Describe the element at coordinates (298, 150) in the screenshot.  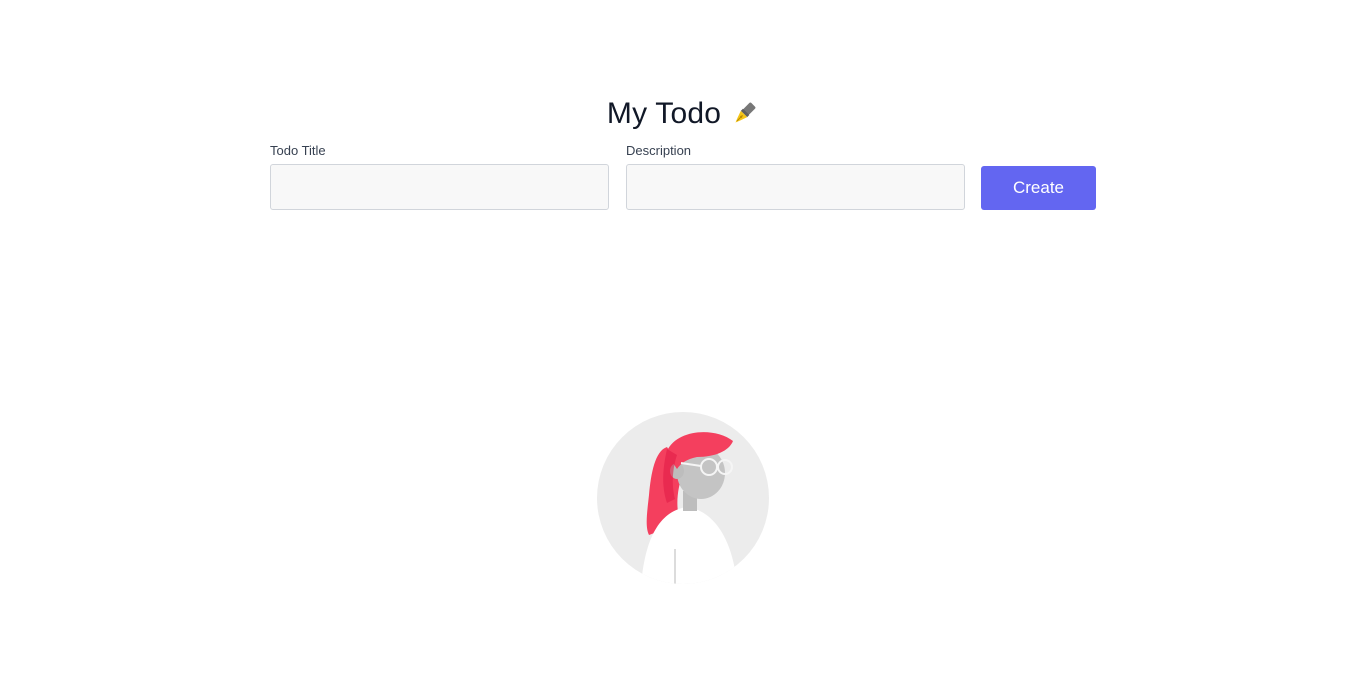
I see `todo-title-label: Todo Title` at that location.